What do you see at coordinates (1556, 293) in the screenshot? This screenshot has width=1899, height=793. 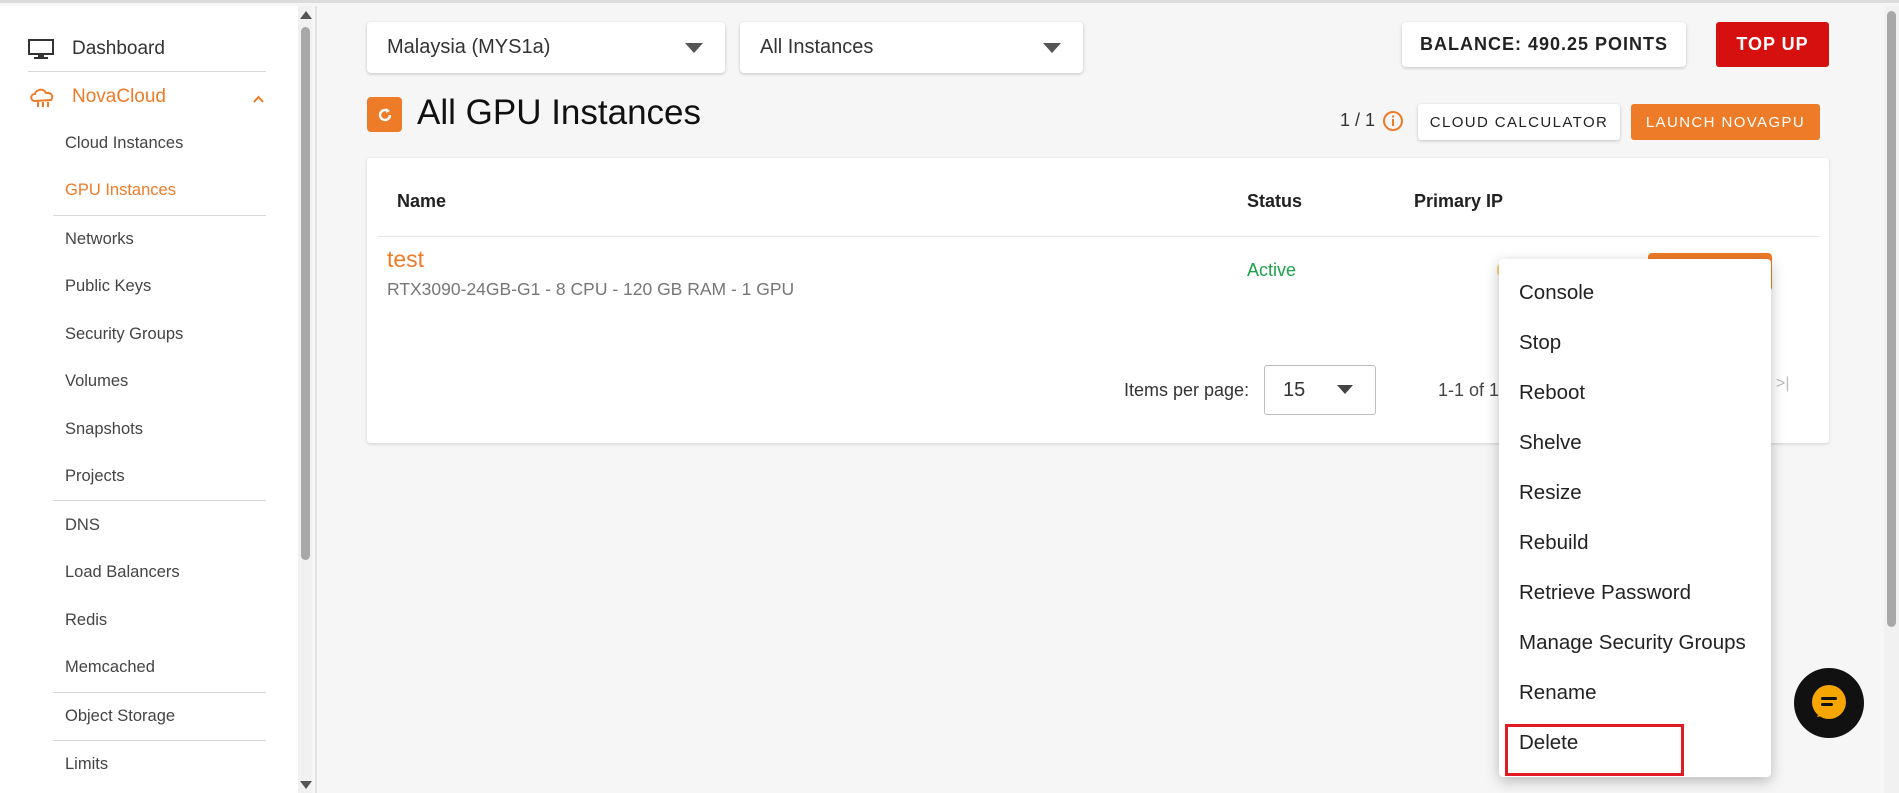 I see `menu-item-console: Console` at bounding box center [1556, 293].